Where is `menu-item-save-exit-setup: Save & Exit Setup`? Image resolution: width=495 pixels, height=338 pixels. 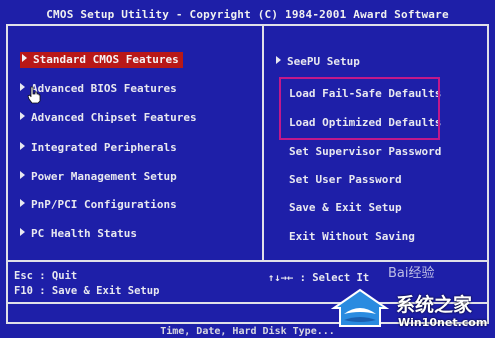 menu-item-save-exit-setup: Save & Exit Setup is located at coordinates (345, 208).